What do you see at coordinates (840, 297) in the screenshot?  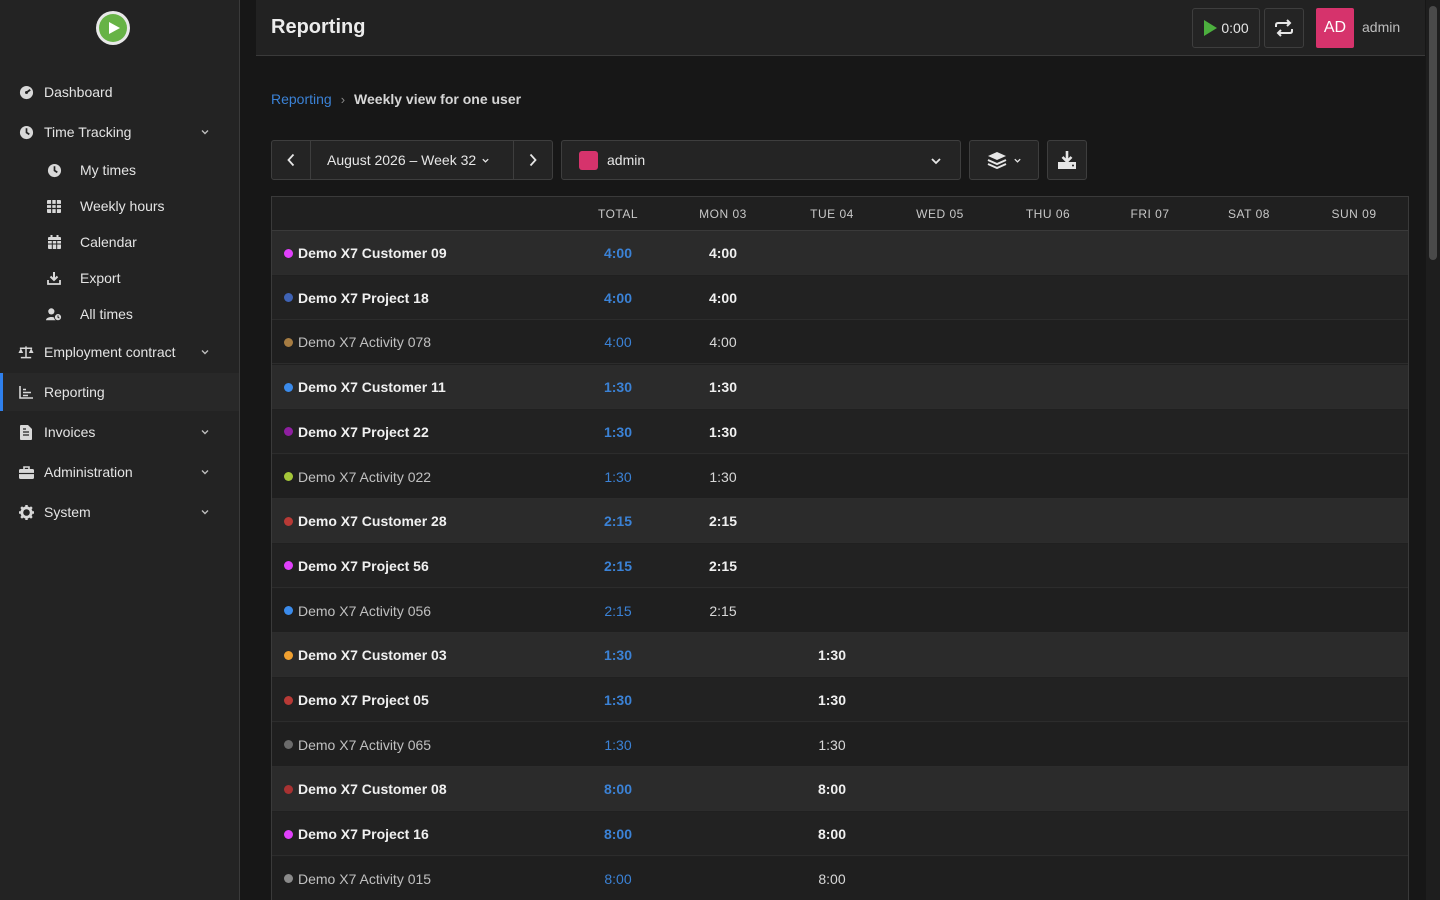 I see `table-row: Demo X7 Project 18 4:00 4:00` at bounding box center [840, 297].